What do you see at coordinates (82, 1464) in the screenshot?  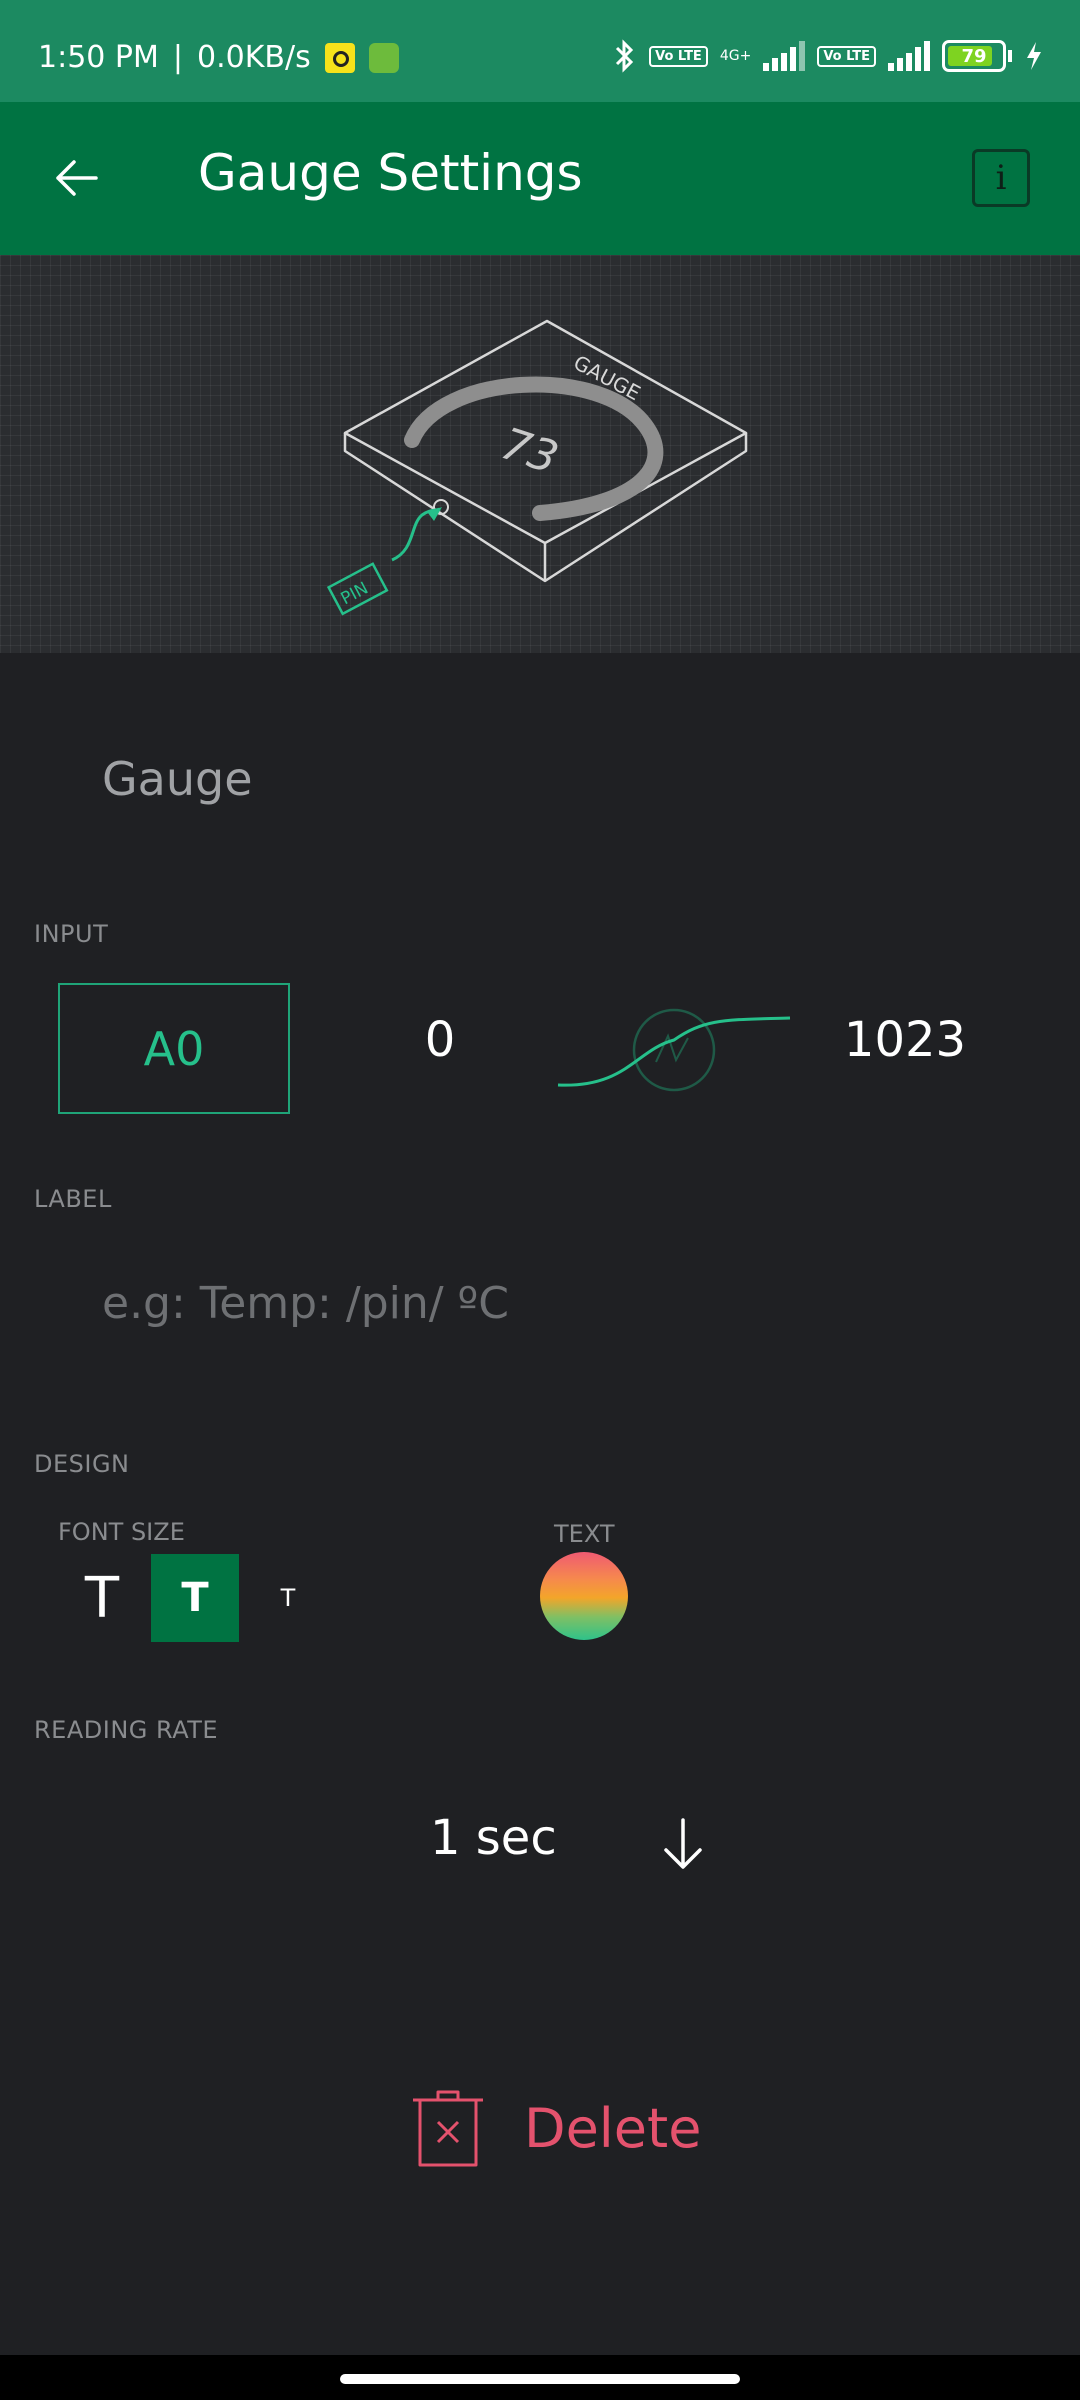 I see `design-section-label: DESIGN` at bounding box center [82, 1464].